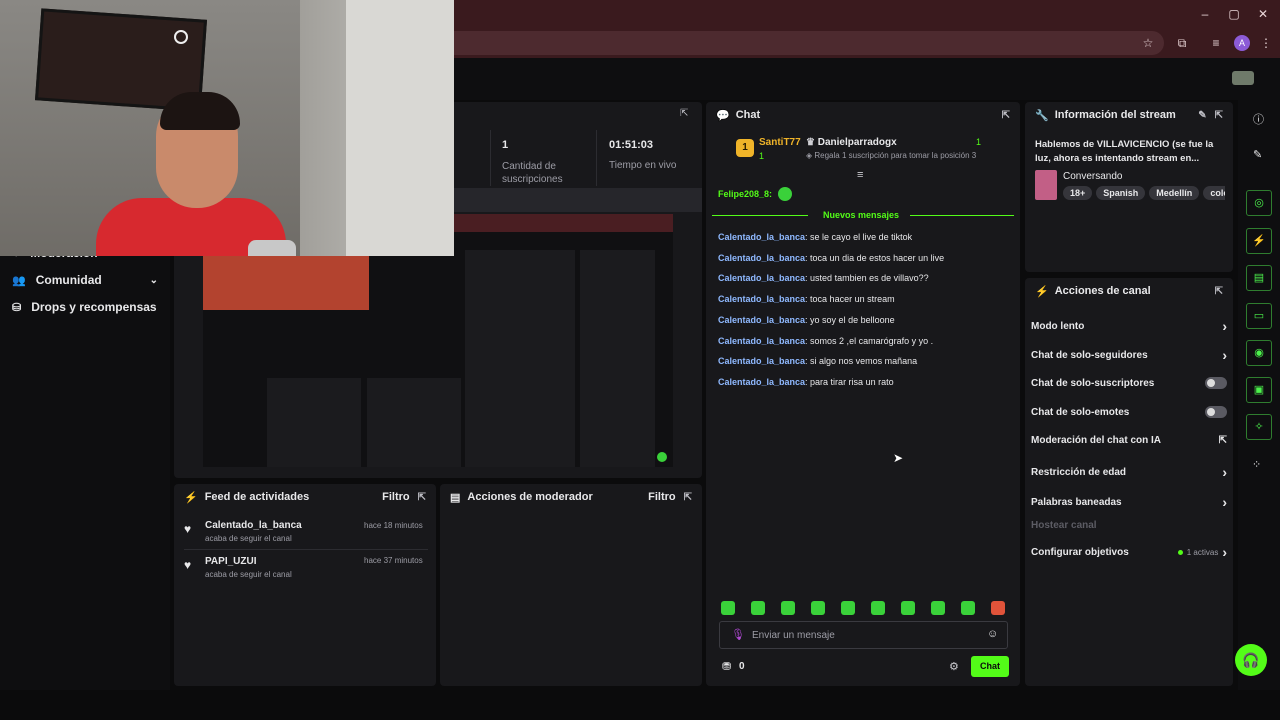  Describe the element at coordinates (1259, 427) in the screenshot. I see `wrench-icon: ✧` at that location.